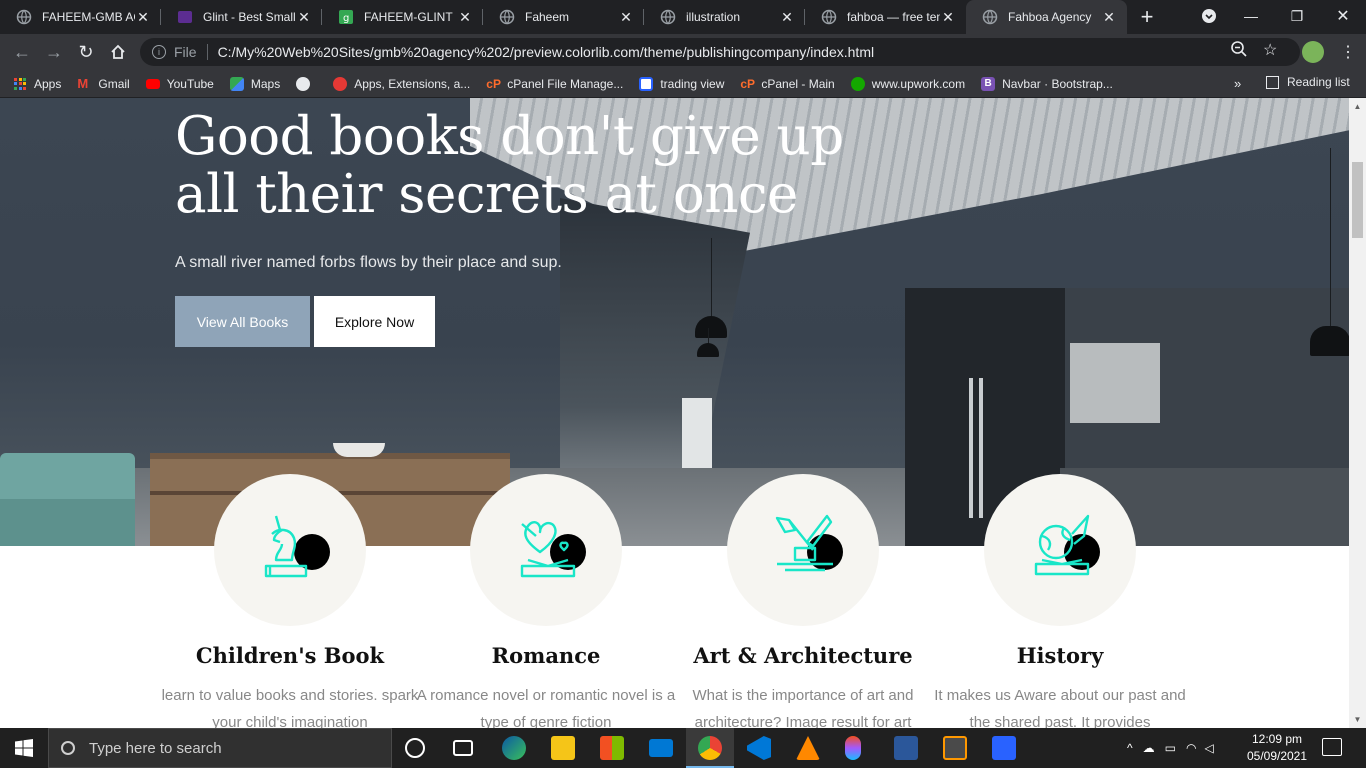 The image size is (1366, 768). I want to click on start-button, so click(24, 748).